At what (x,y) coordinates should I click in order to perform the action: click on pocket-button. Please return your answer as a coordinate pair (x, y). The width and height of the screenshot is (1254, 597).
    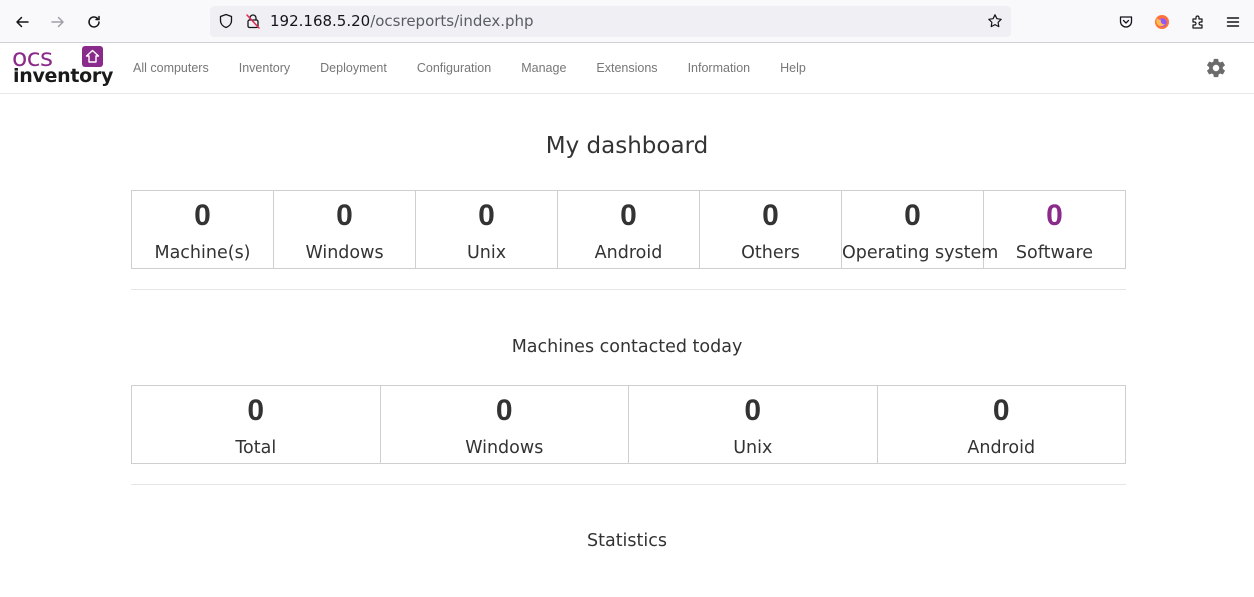
    Looking at the image, I should click on (1126, 22).